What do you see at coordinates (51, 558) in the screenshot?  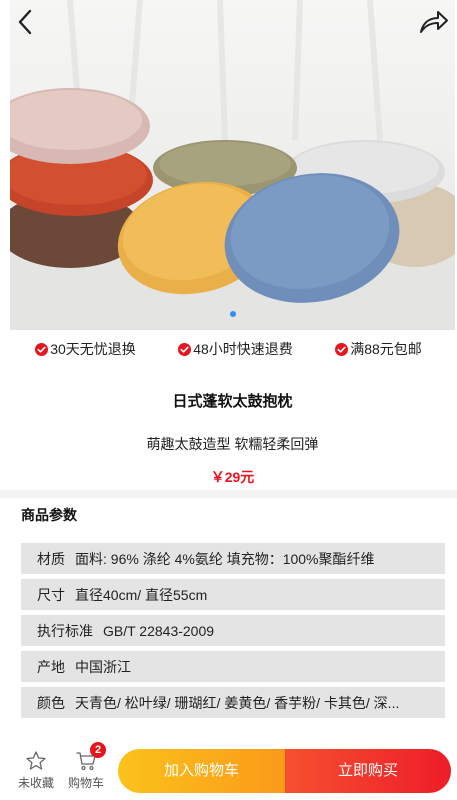 I see `param-label: 材质` at bounding box center [51, 558].